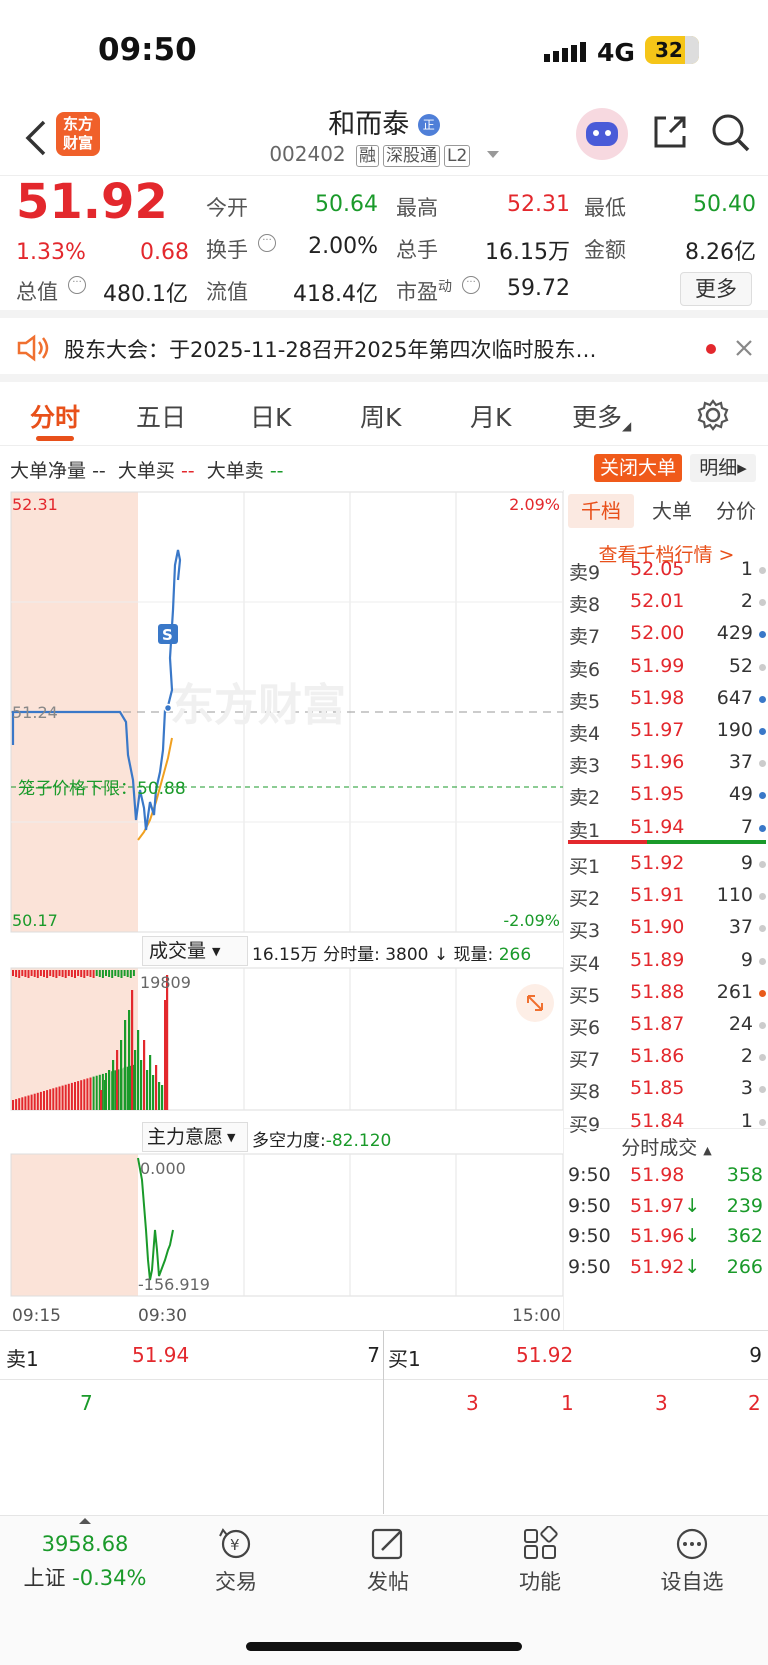  What do you see at coordinates (666, 634) in the screenshot?
I see `ask-row: 卖7 52.00 429` at bounding box center [666, 634].